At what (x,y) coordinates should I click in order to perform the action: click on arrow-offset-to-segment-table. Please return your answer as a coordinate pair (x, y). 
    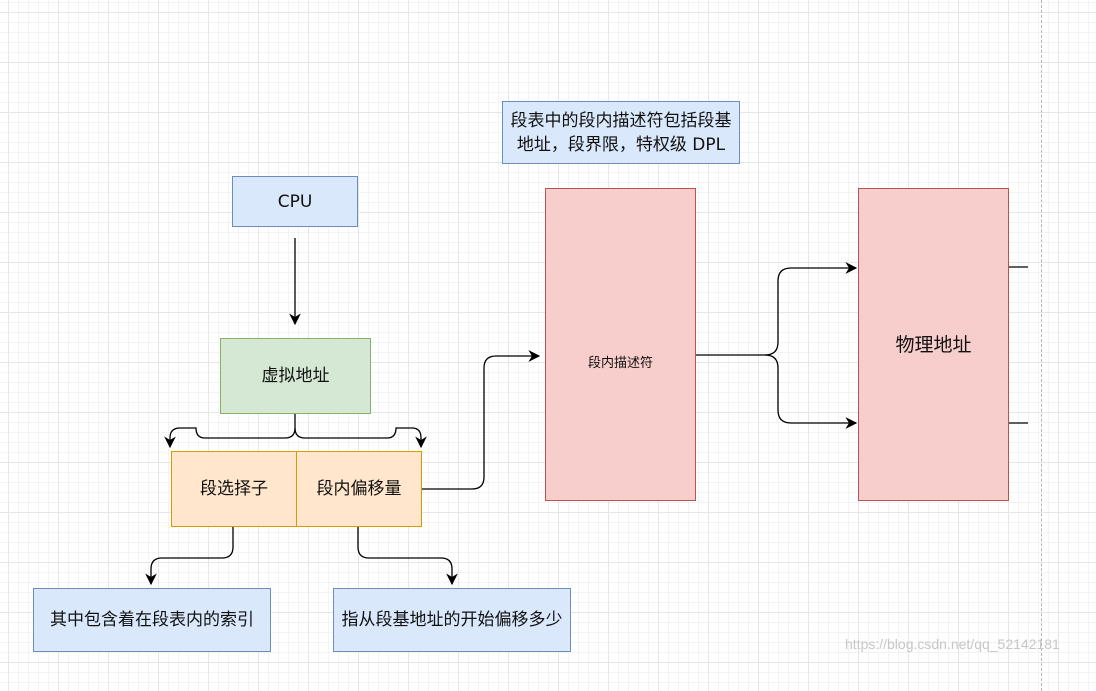
    Looking at the image, I should click on (481, 420).